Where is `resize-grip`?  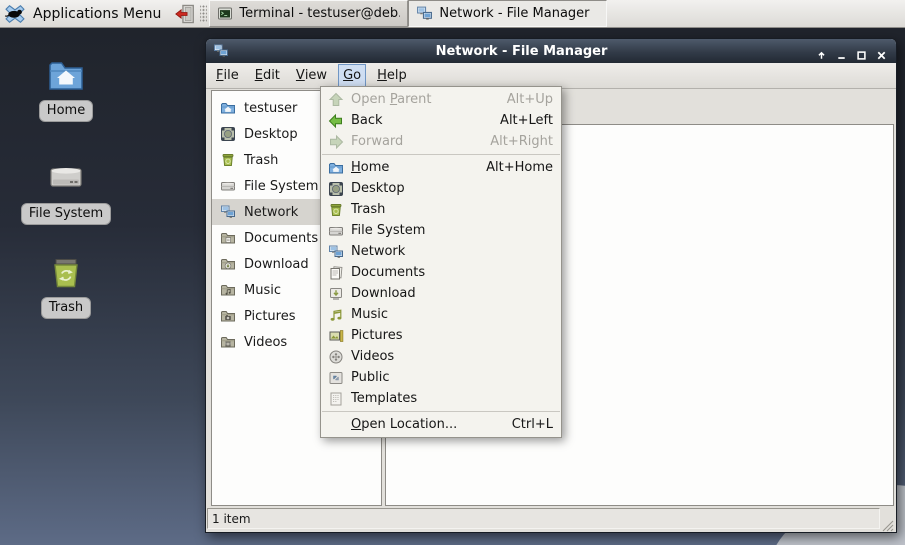 resize-grip is located at coordinates (887, 520).